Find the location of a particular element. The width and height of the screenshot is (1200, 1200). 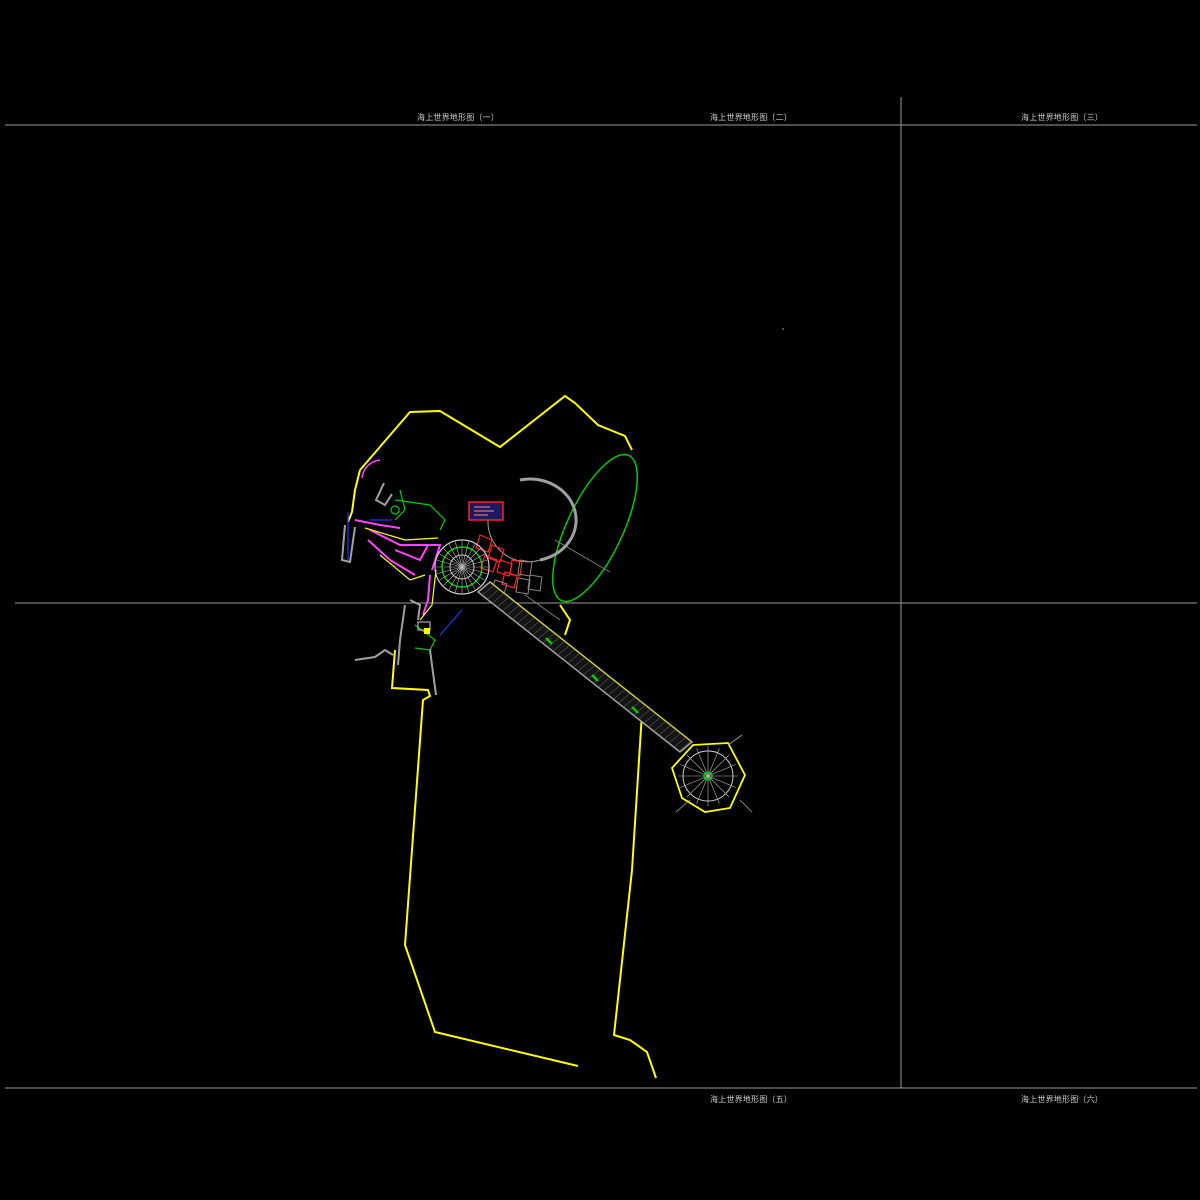

sheet-label-5: 海上世界地形图（五） is located at coordinates (751, 1099).